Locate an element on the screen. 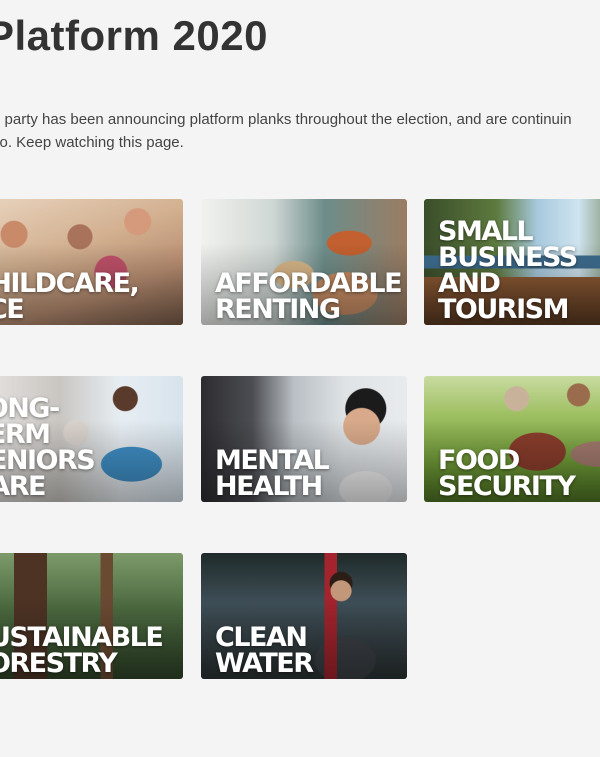 This screenshot has width=600, height=757. card-label: MENTAL HEALTH is located at coordinates (272, 473).